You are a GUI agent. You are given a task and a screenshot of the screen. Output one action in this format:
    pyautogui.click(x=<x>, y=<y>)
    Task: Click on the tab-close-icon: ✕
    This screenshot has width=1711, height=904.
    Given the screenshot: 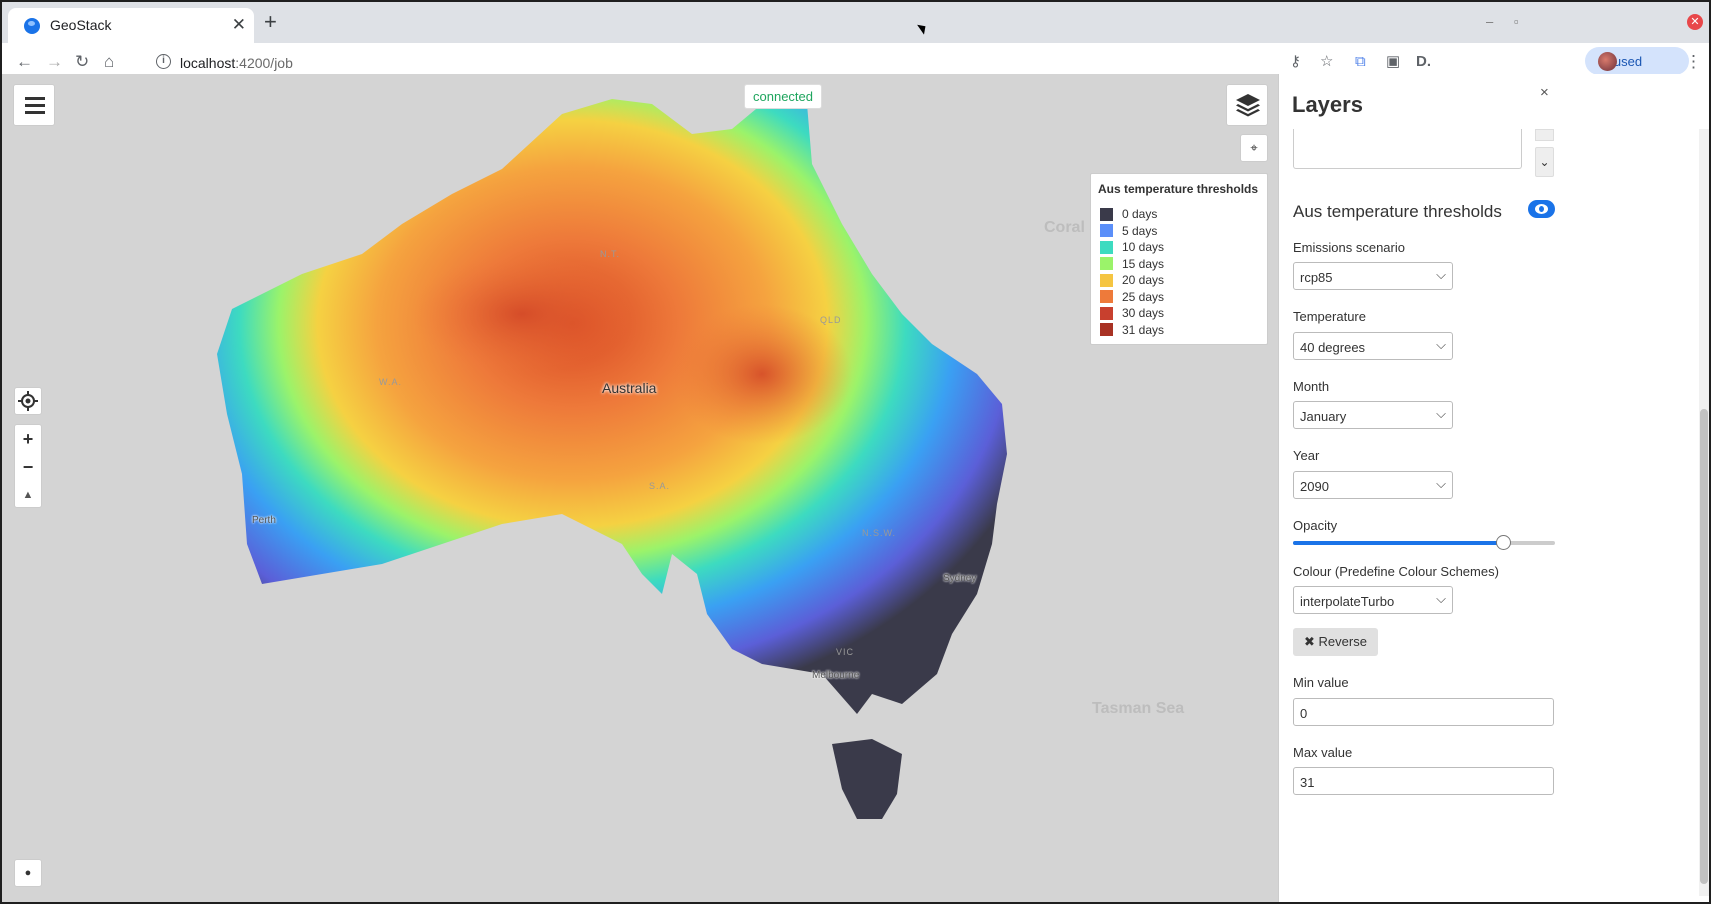 What is the action you would take?
    pyautogui.click(x=239, y=25)
    